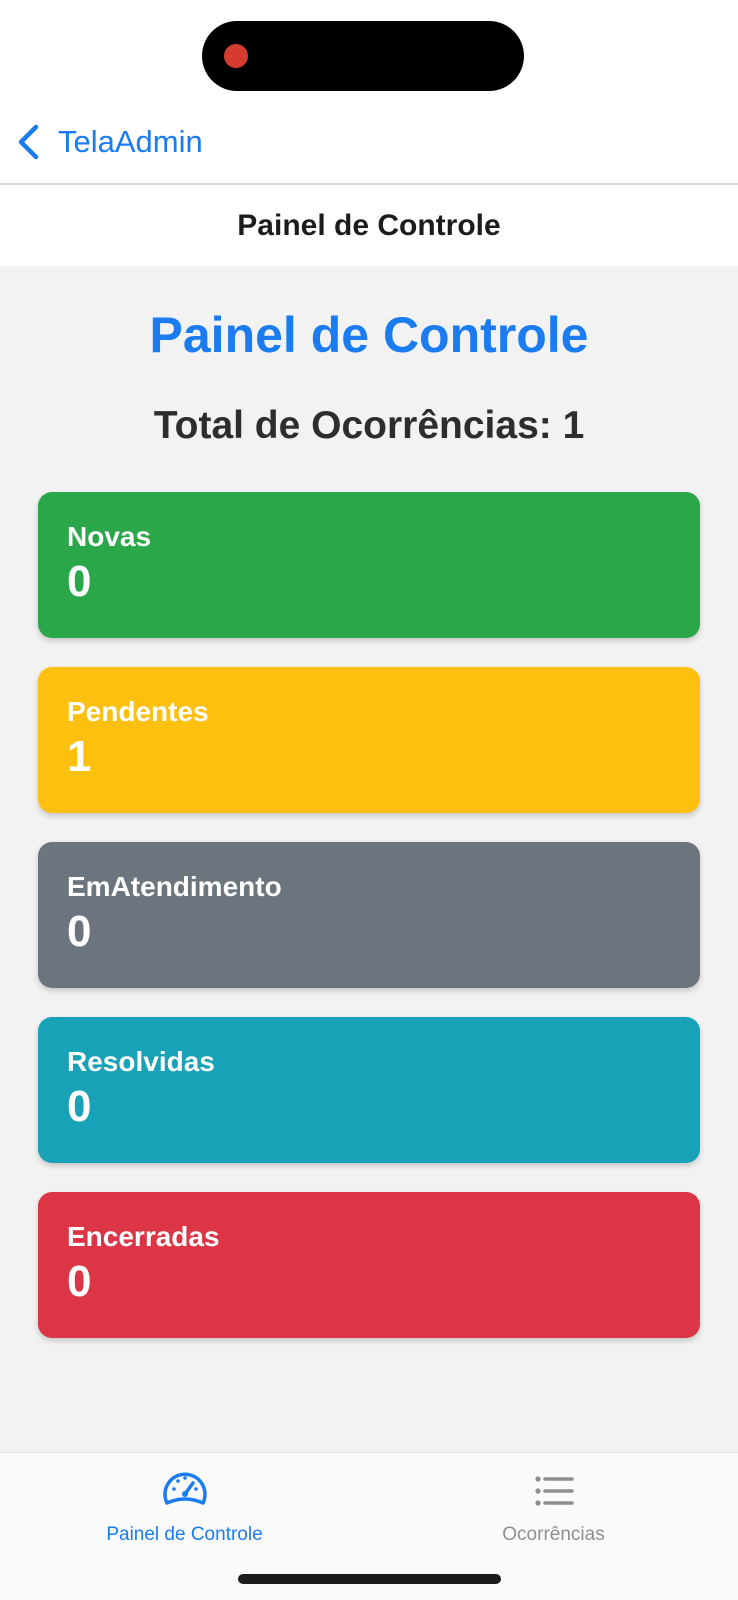 The image size is (738, 1600). I want to click on back-button-label: TelaAdmin, so click(130, 141).